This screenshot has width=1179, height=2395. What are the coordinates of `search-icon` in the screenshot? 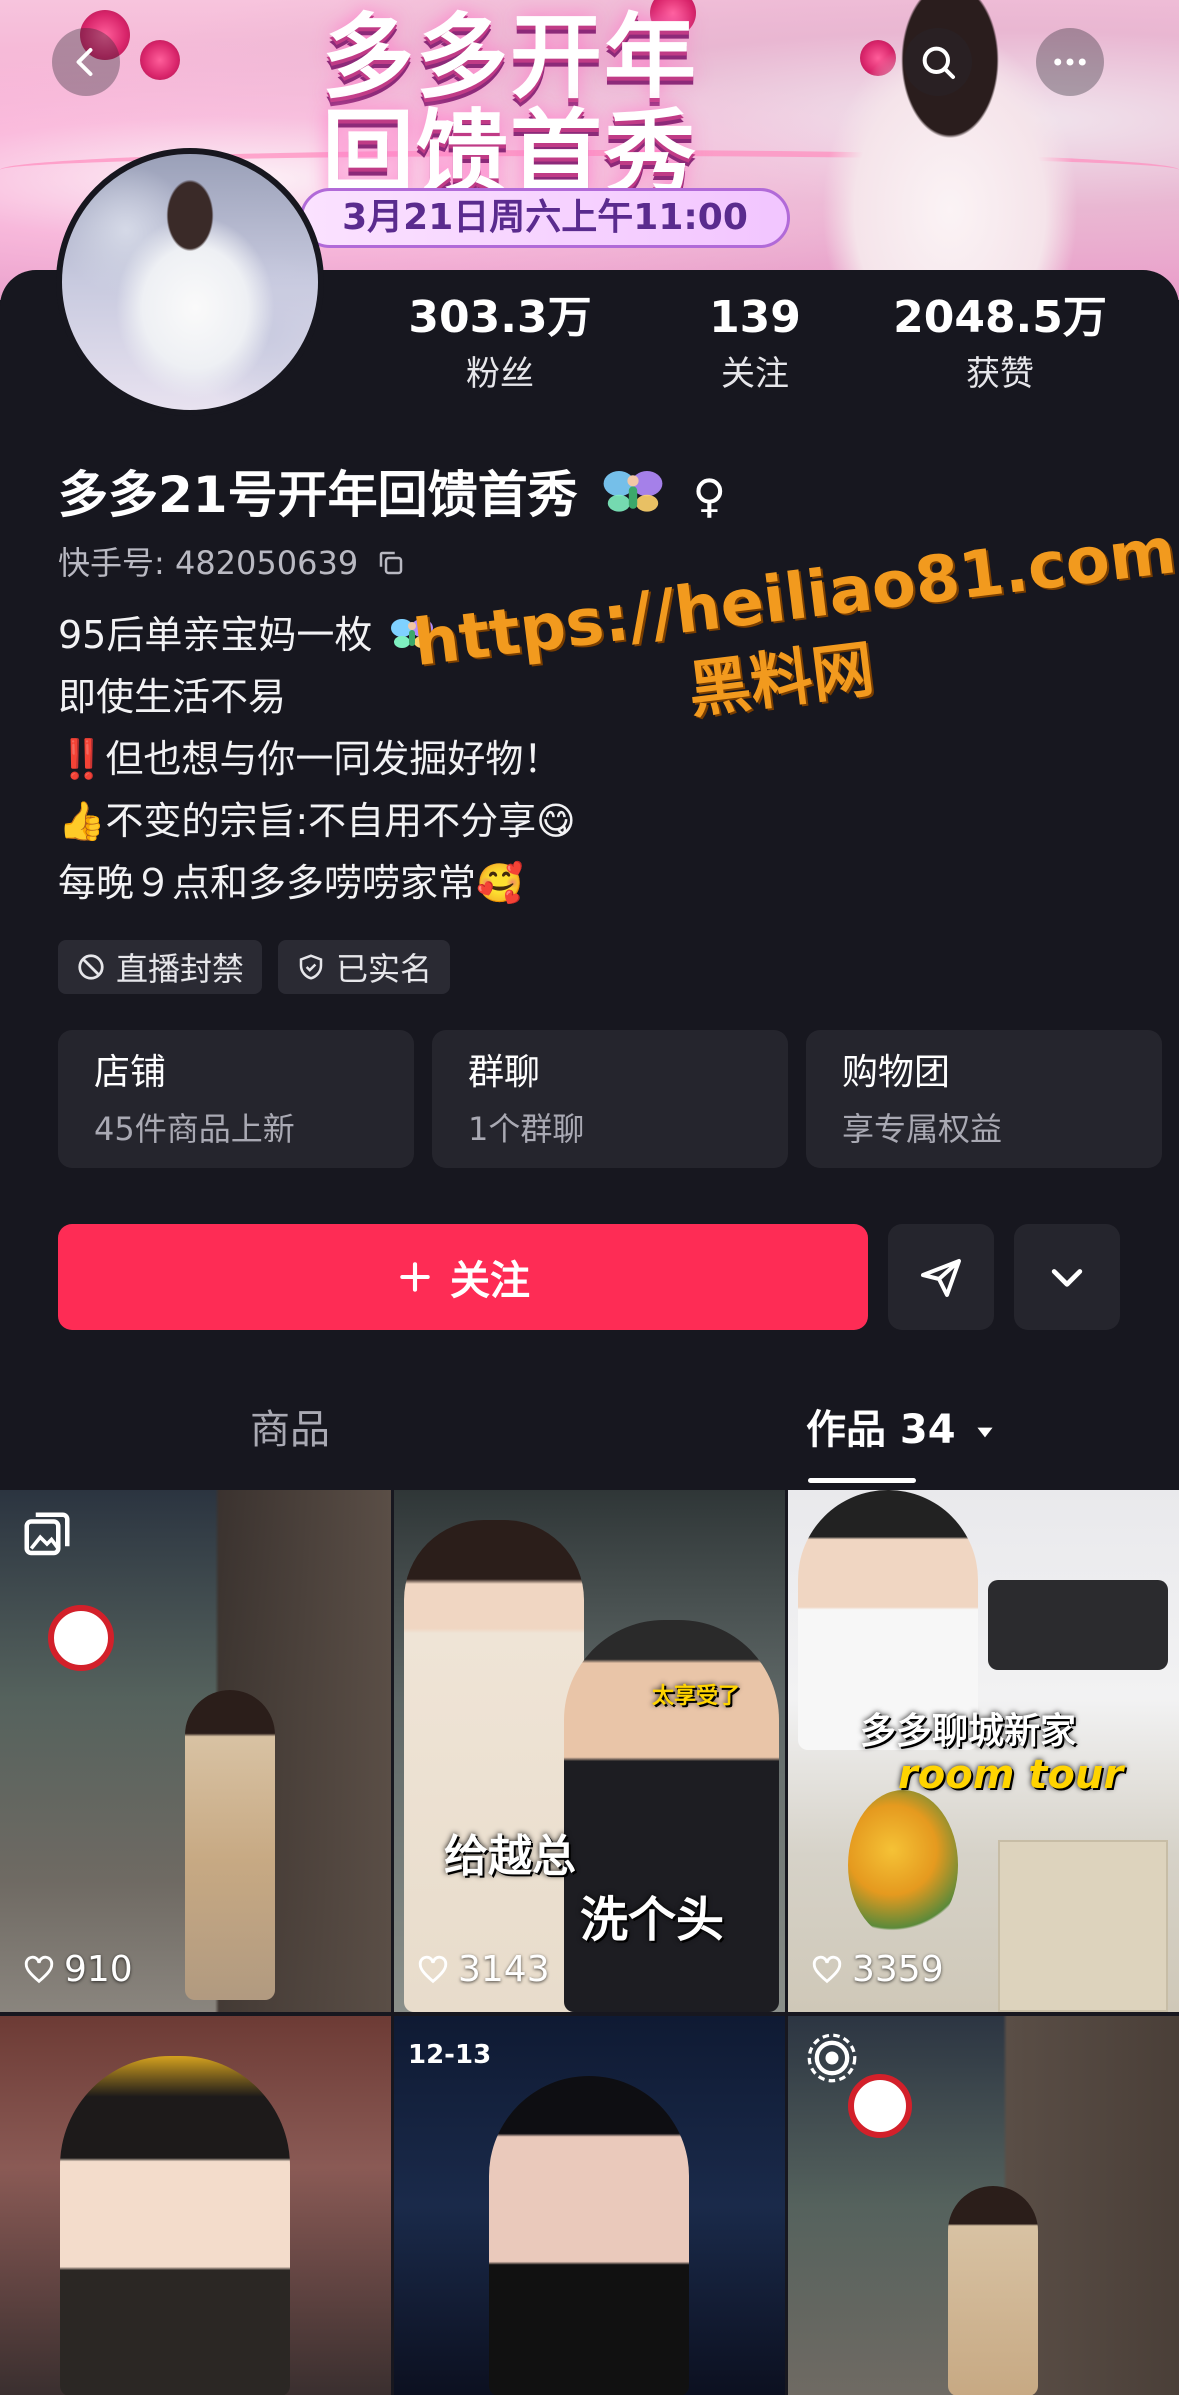 It's located at (938, 62).